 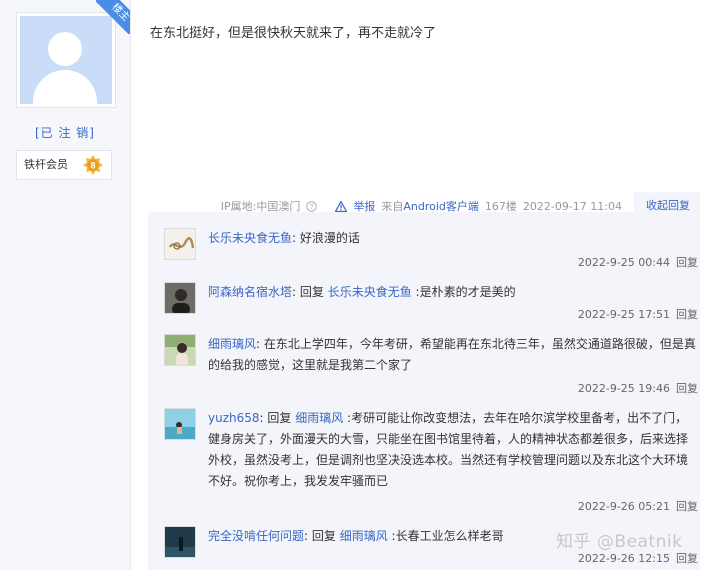 I want to click on reply-meta: 2022-9-26 05:21 回复, so click(x=638, y=506).